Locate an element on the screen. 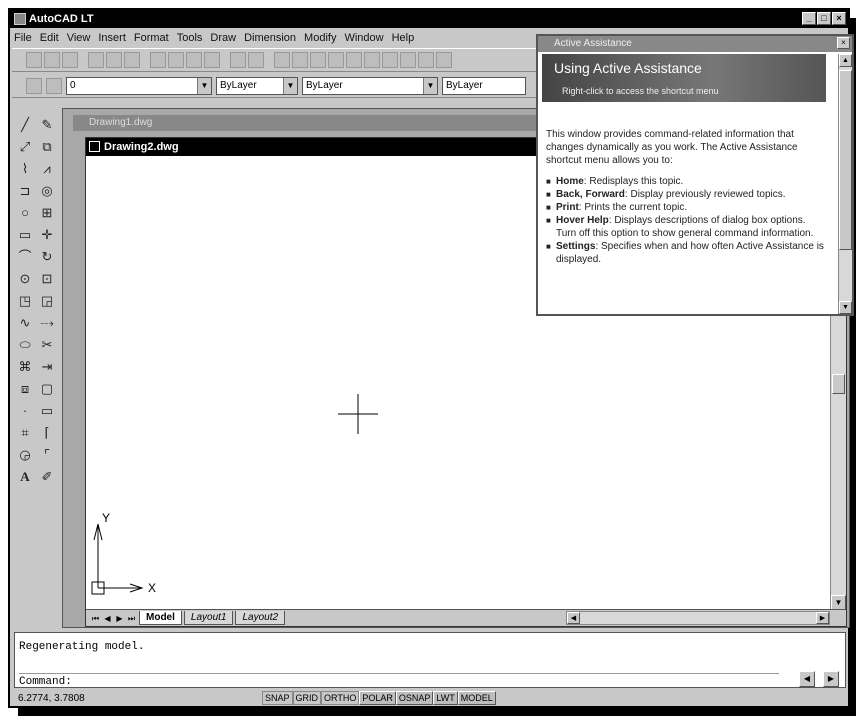 The width and height of the screenshot is (857, 721). rotate-icon: ↻ is located at coordinates (47, 257).